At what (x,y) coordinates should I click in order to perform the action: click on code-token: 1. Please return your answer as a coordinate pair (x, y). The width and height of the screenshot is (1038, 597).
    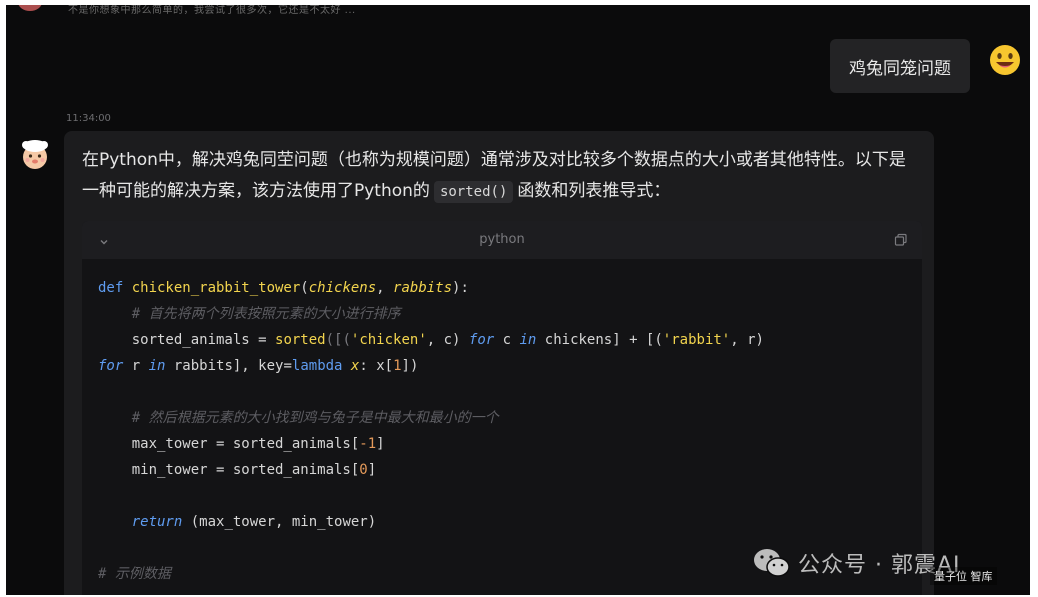
    Looking at the image, I should click on (397, 366).